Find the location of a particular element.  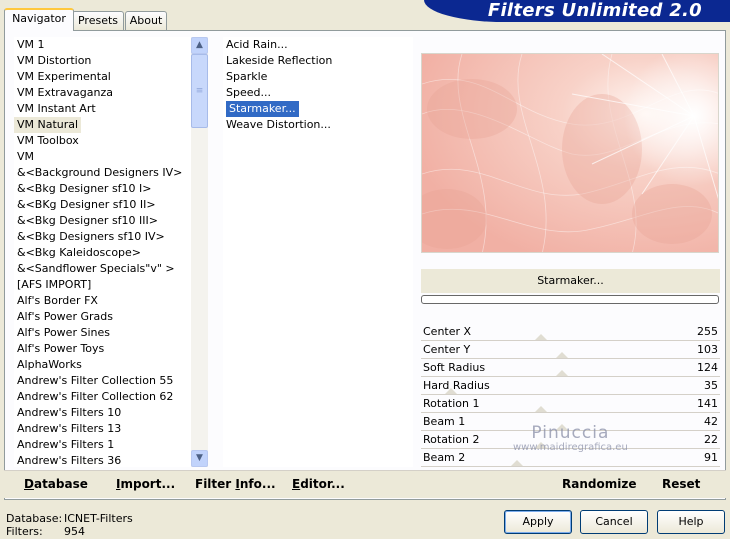

parameter-value: 42 is located at coordinates (711, 421).